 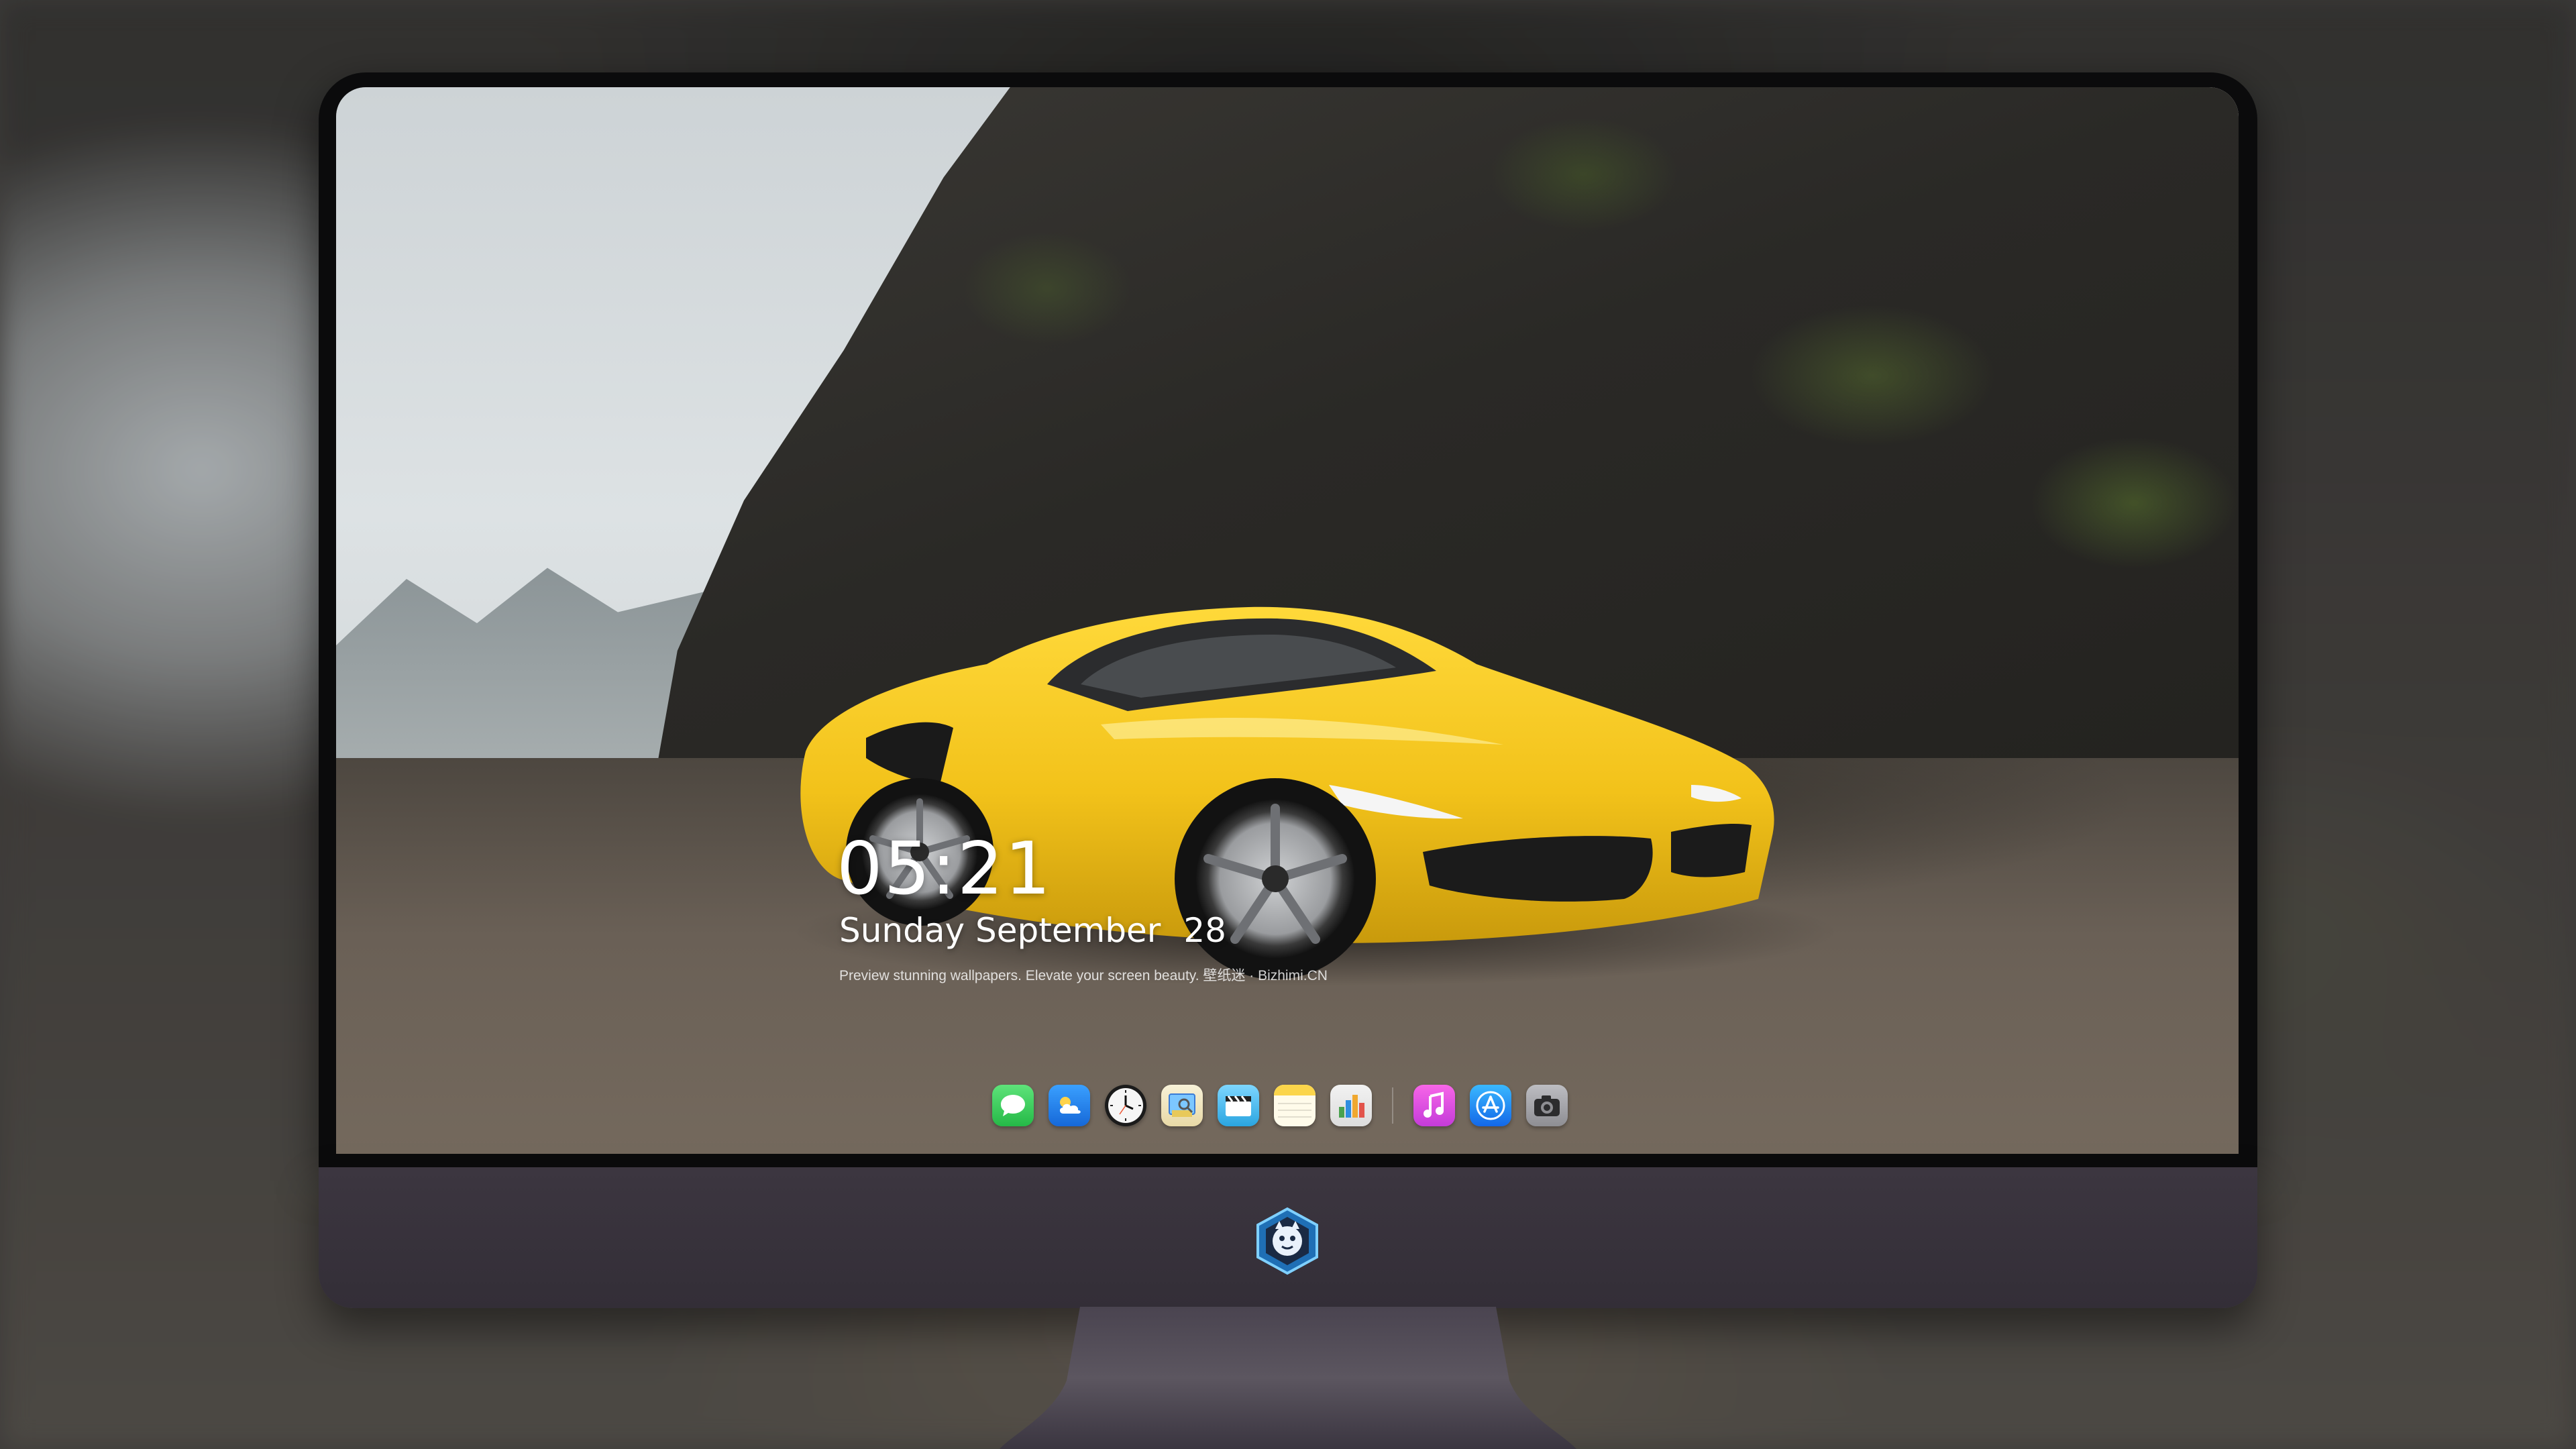 I want to click on notes-icon, so click(x=1295, y=1105).